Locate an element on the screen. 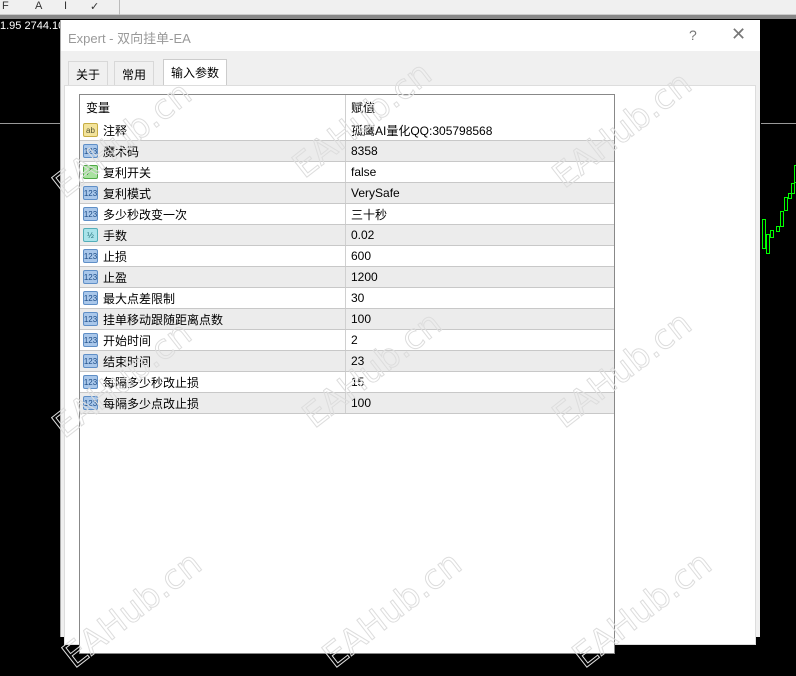  toolbar-separator is located at coordinates (119, 7).